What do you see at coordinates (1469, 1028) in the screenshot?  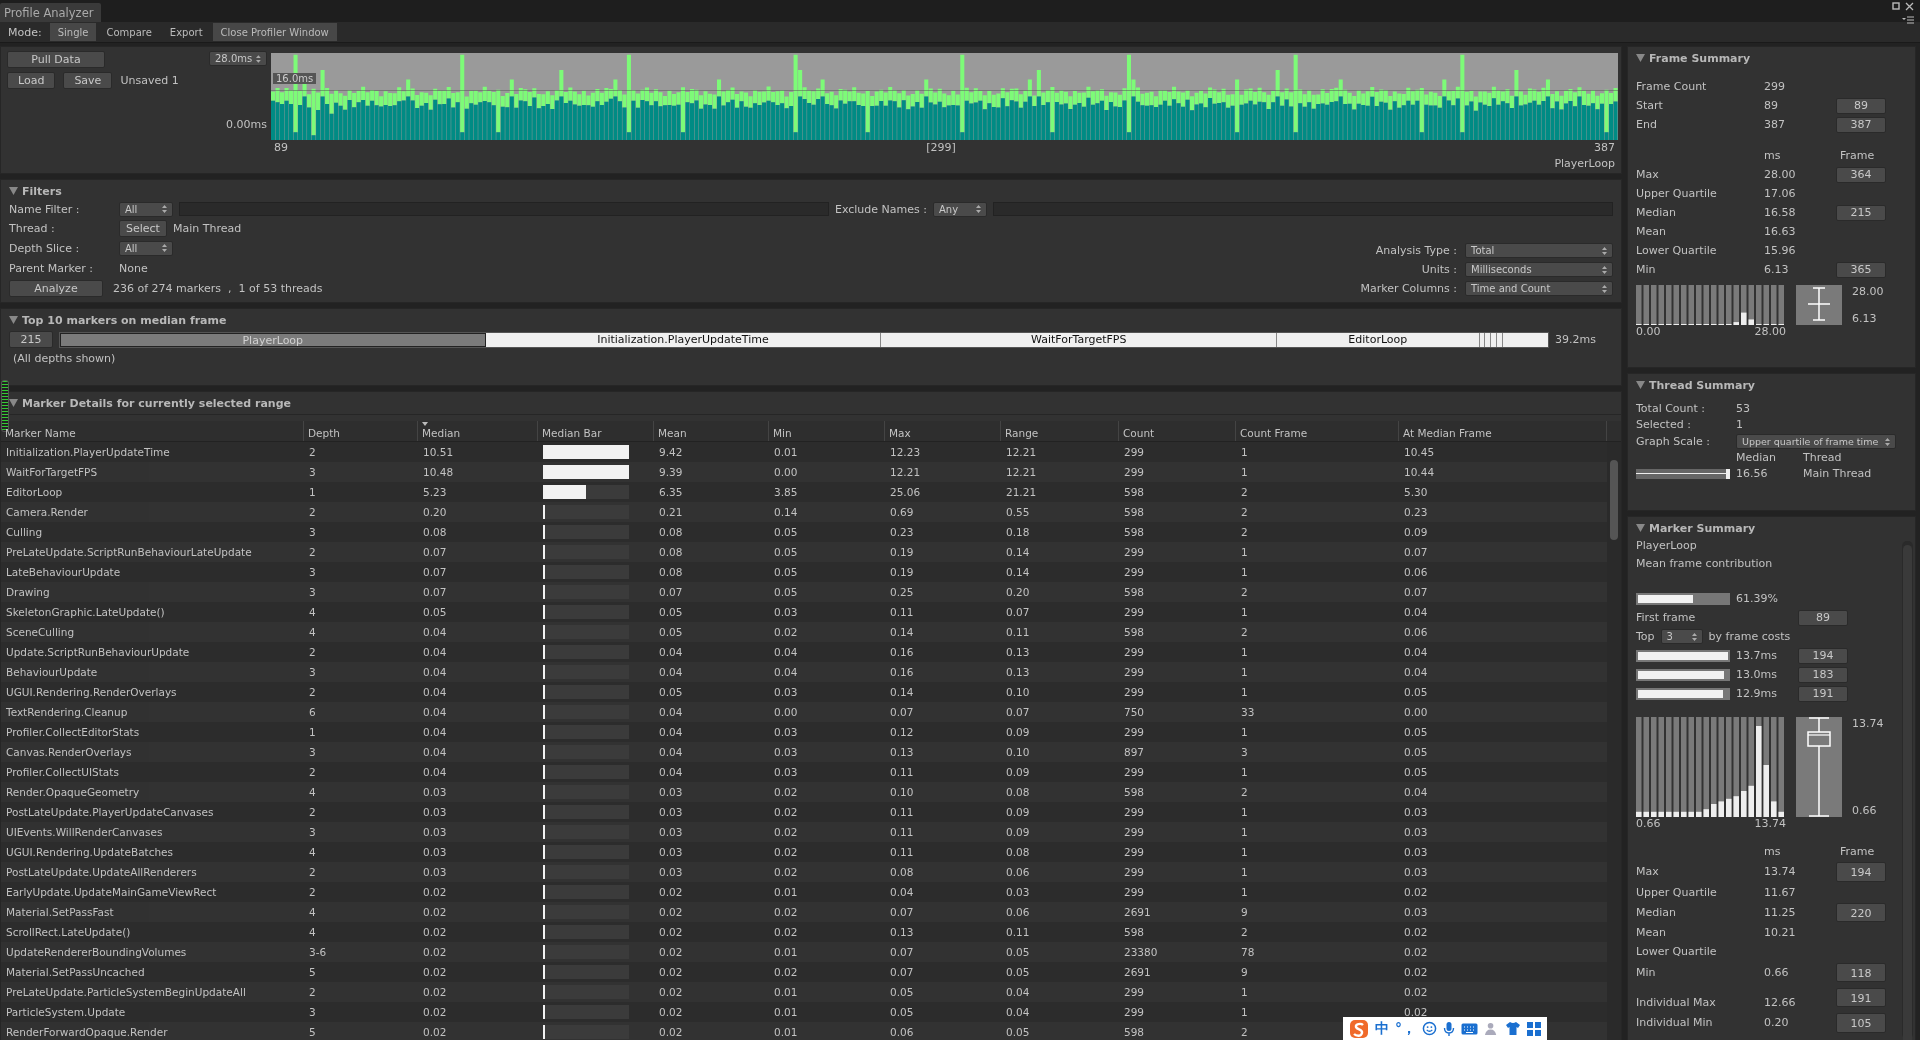 I see `keyboard-icon` at bounding box center [1469, 1028].